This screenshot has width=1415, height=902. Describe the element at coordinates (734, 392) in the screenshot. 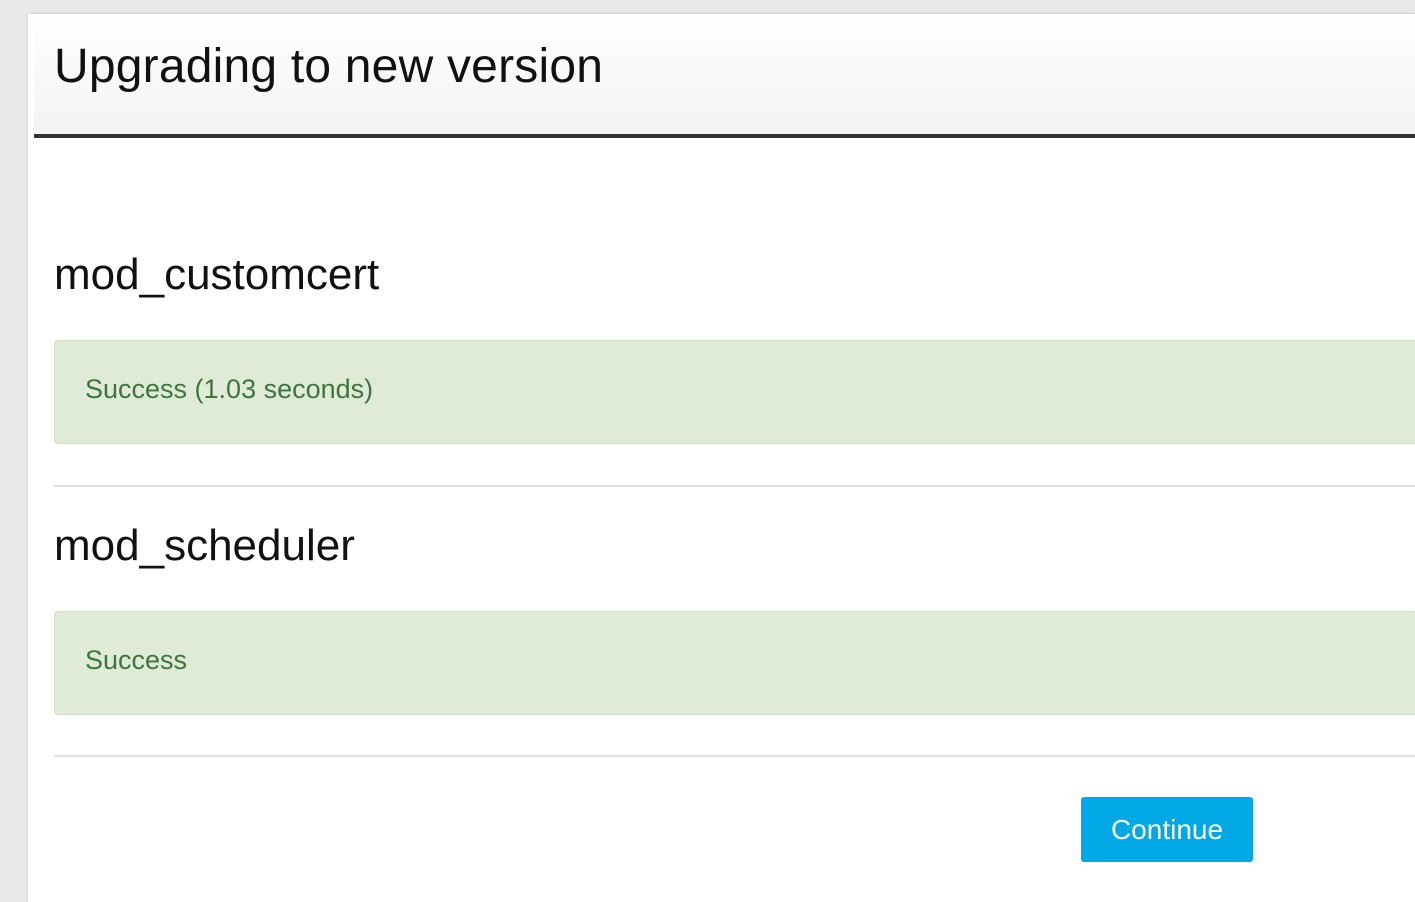

I see `success-alert-customcert: Success (1.03 seconds)` at that location.